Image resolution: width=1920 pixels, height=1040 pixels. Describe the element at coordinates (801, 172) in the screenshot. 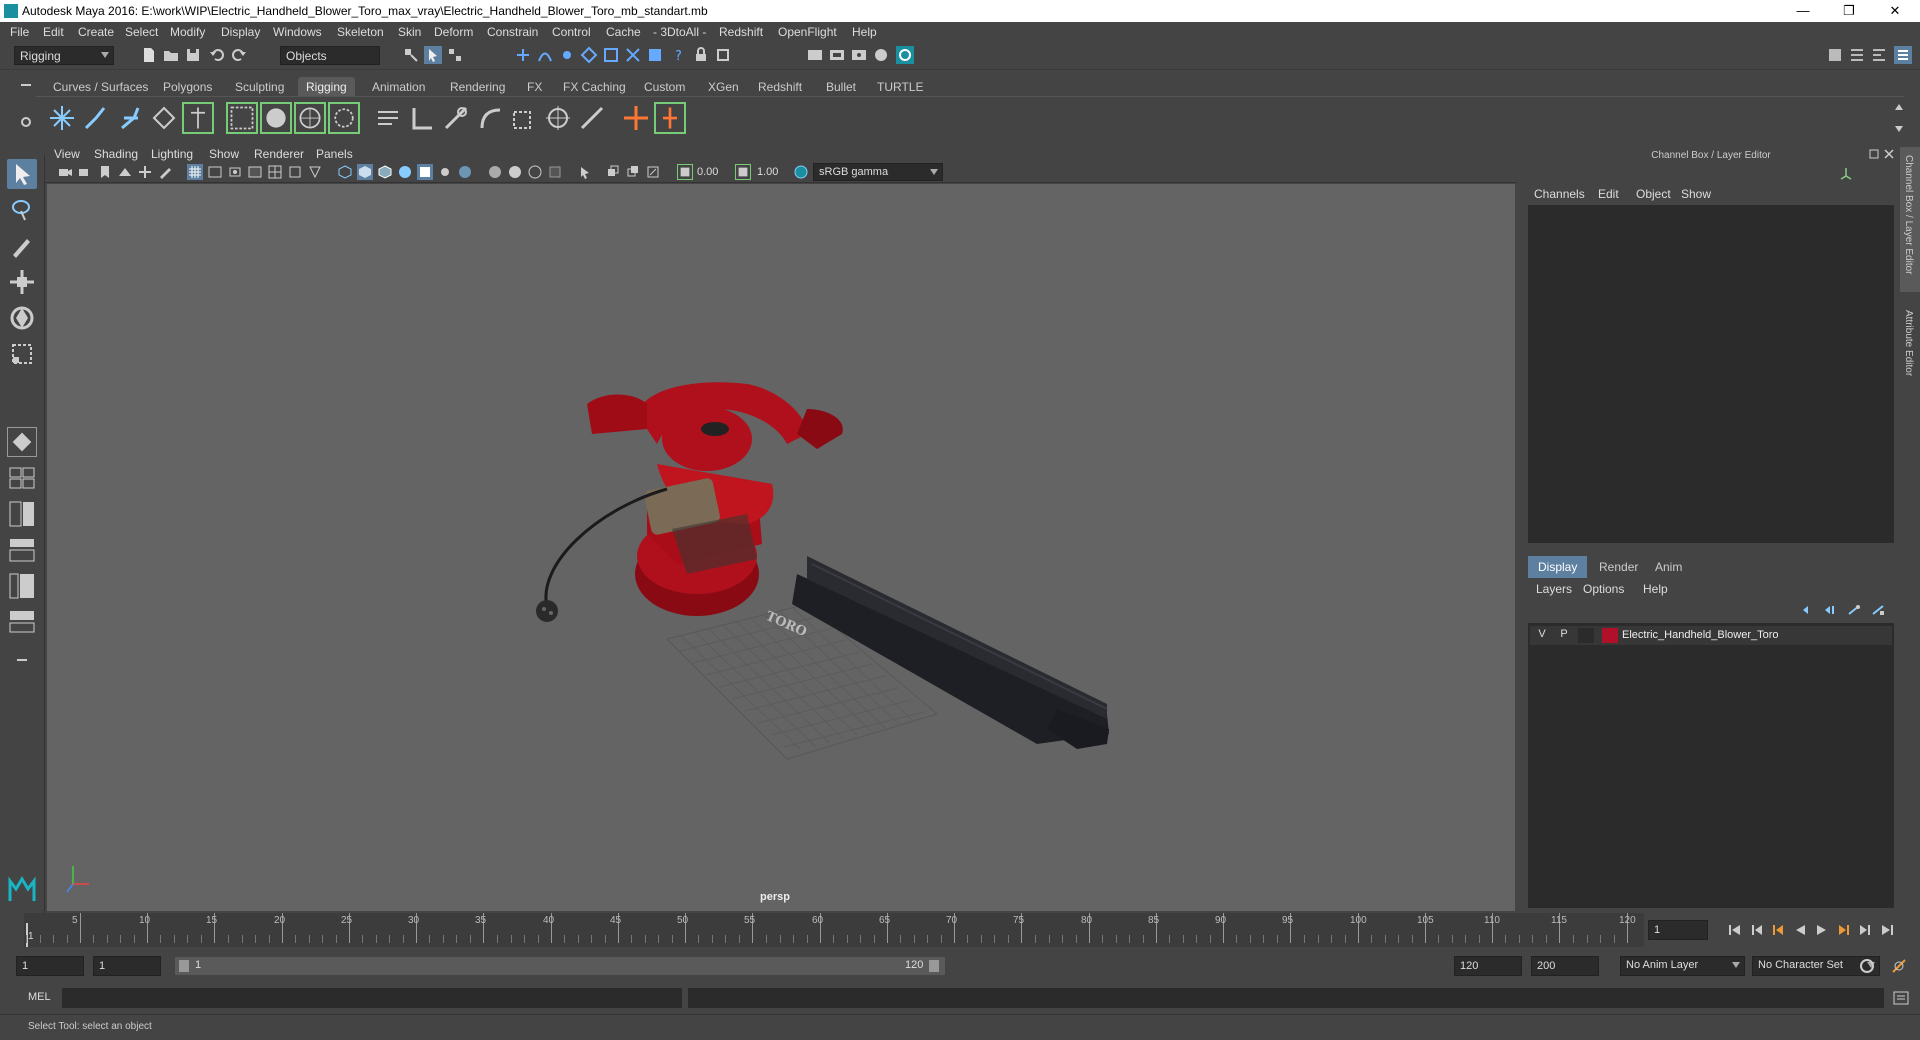

I see `color-management-icon` at that location.